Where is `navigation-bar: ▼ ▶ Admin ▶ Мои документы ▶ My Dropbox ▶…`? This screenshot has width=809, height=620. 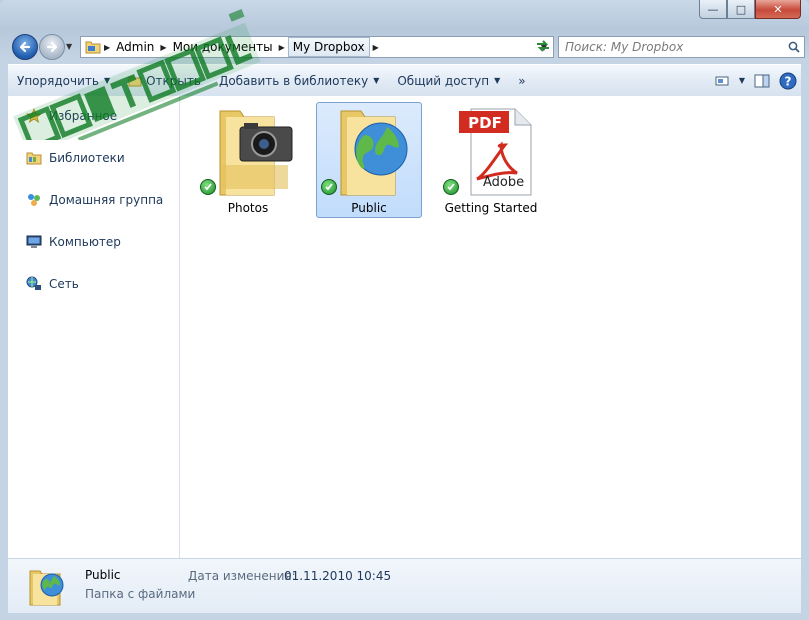
navigation-bar: ▼ ▶ Admin ▶ Мои документы ▶ My Dropbox ▶… is located at coordinates (406, 46).